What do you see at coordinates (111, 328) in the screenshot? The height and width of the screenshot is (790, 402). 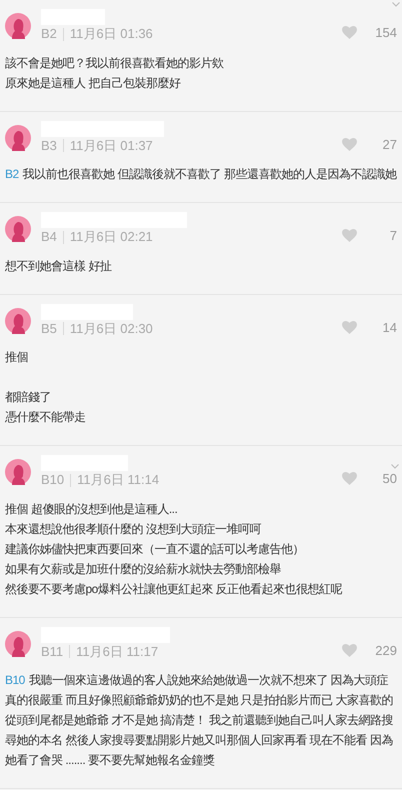 I see `post-time: 11月6日 02:30` at bounding box center [111, 328].